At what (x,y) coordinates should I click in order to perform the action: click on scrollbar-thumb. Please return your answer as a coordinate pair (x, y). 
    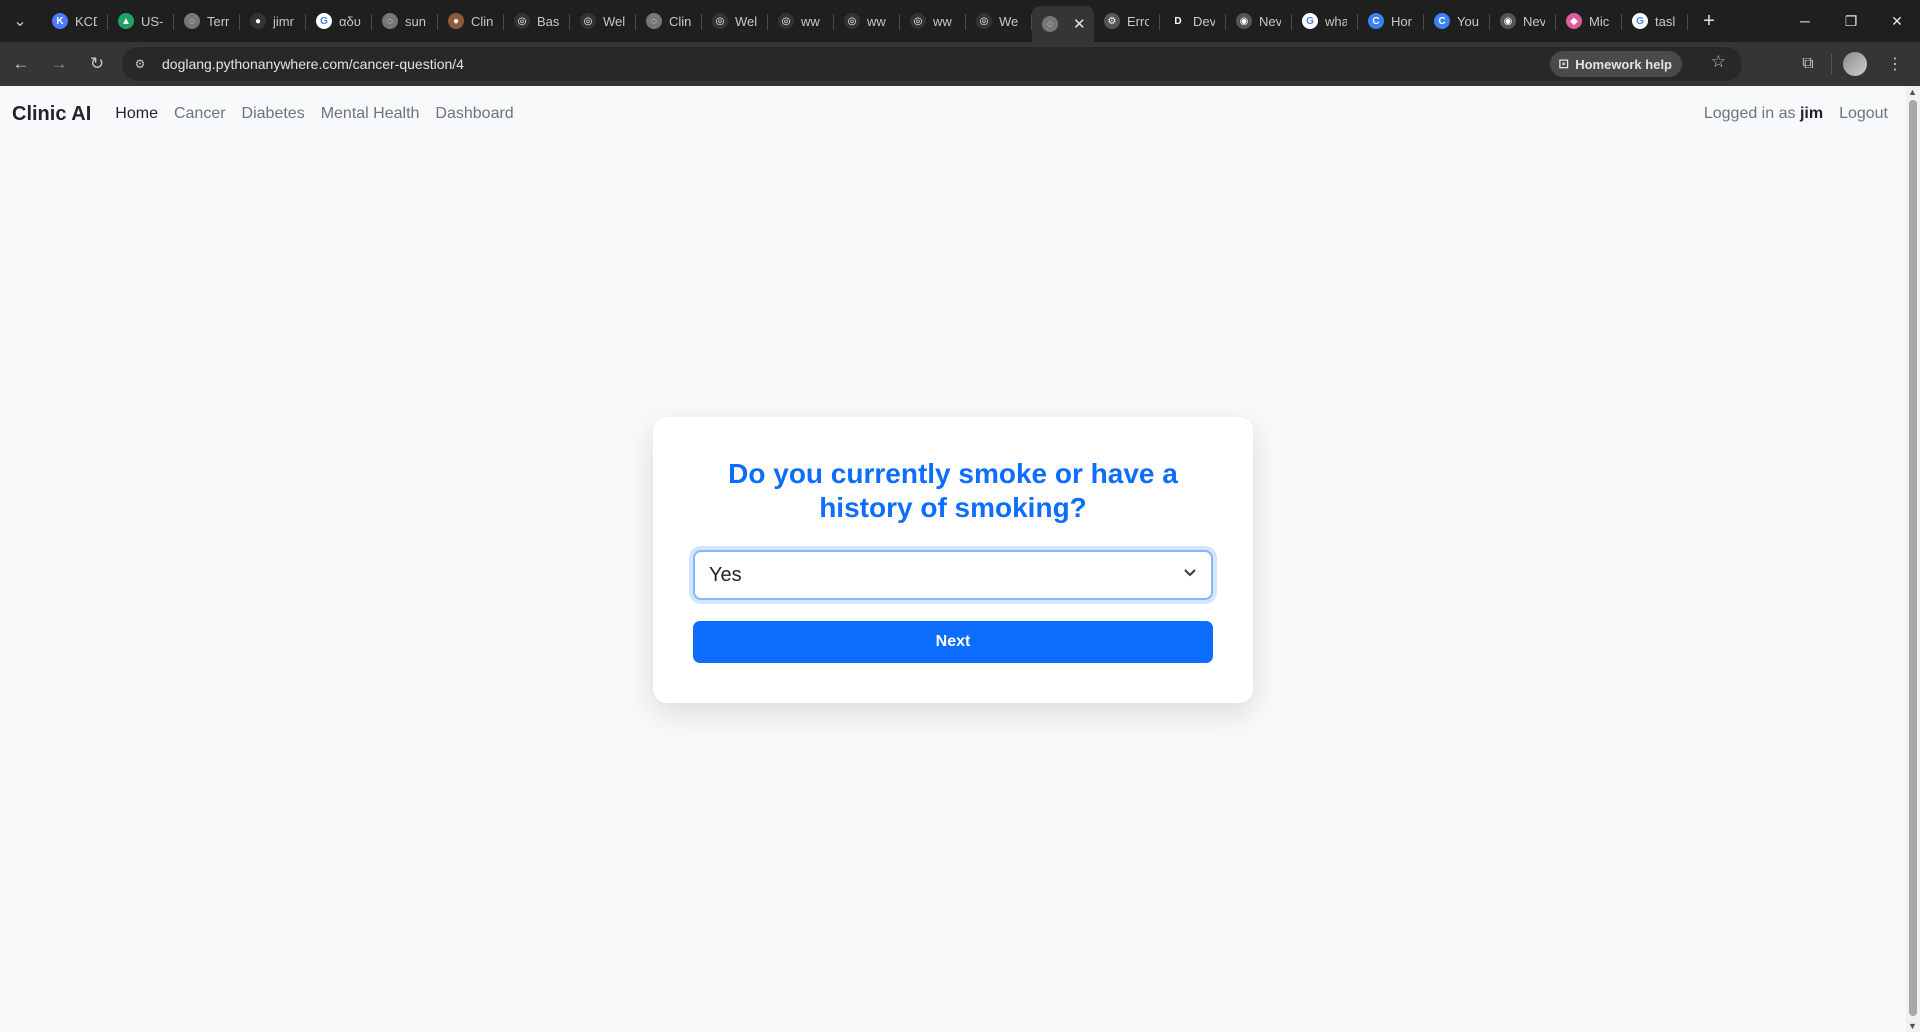
    Looking at the image, I should click on (1913, 558).